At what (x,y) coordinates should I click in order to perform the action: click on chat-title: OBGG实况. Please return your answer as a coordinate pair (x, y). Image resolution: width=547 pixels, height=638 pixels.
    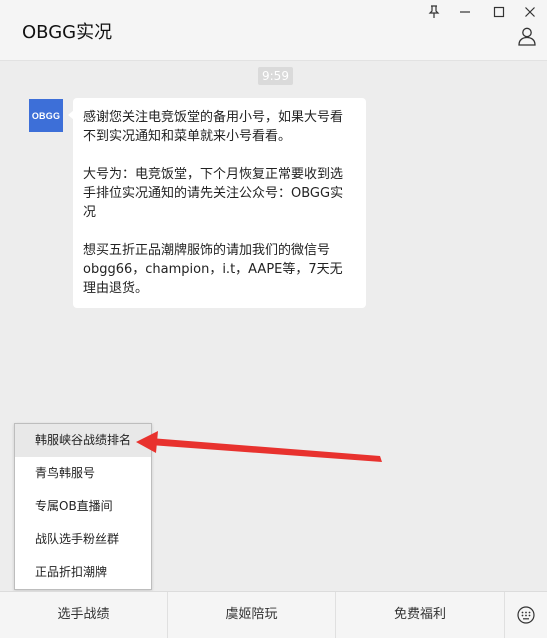
    Looking at the image, I should click on (67, 32).